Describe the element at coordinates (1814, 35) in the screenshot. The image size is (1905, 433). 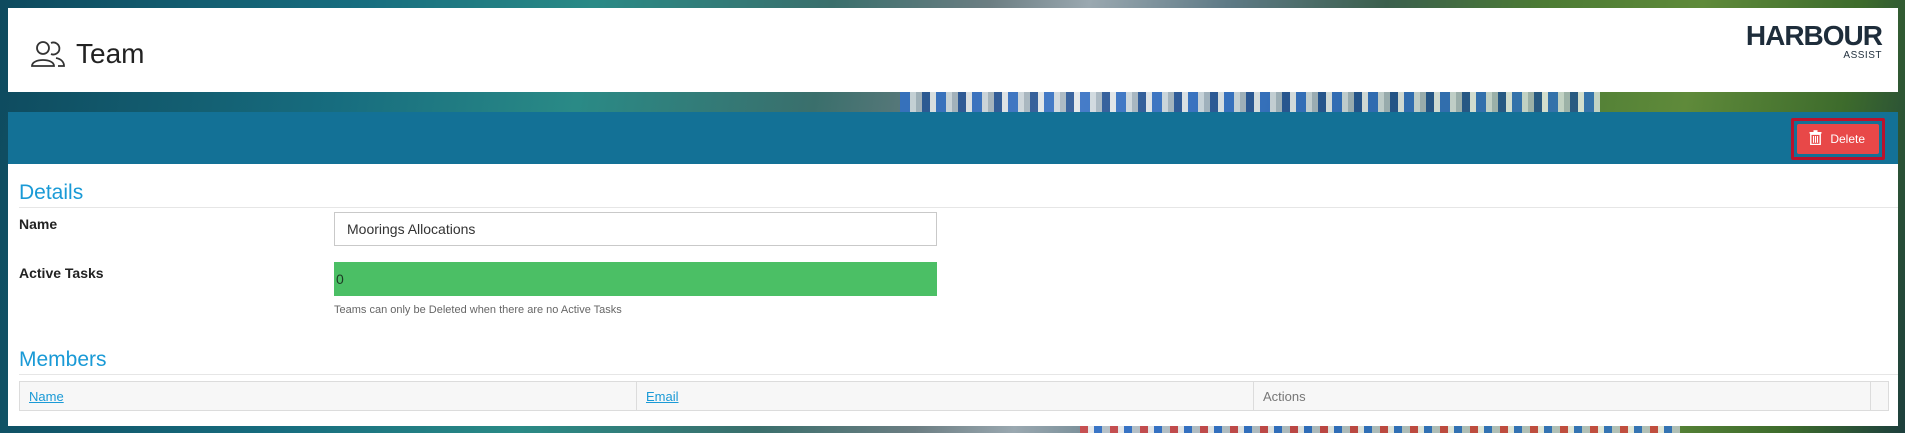
I see `logo-brand: HARBOUR` at that location.